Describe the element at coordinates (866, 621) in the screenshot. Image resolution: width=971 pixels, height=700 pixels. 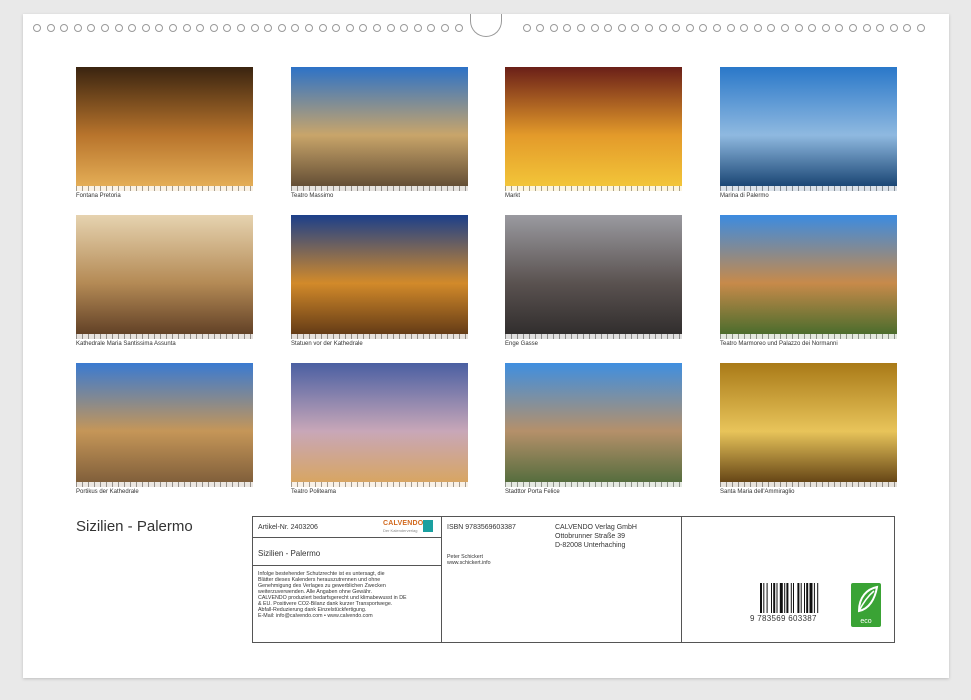
I see `eco-label: eco` at that location.